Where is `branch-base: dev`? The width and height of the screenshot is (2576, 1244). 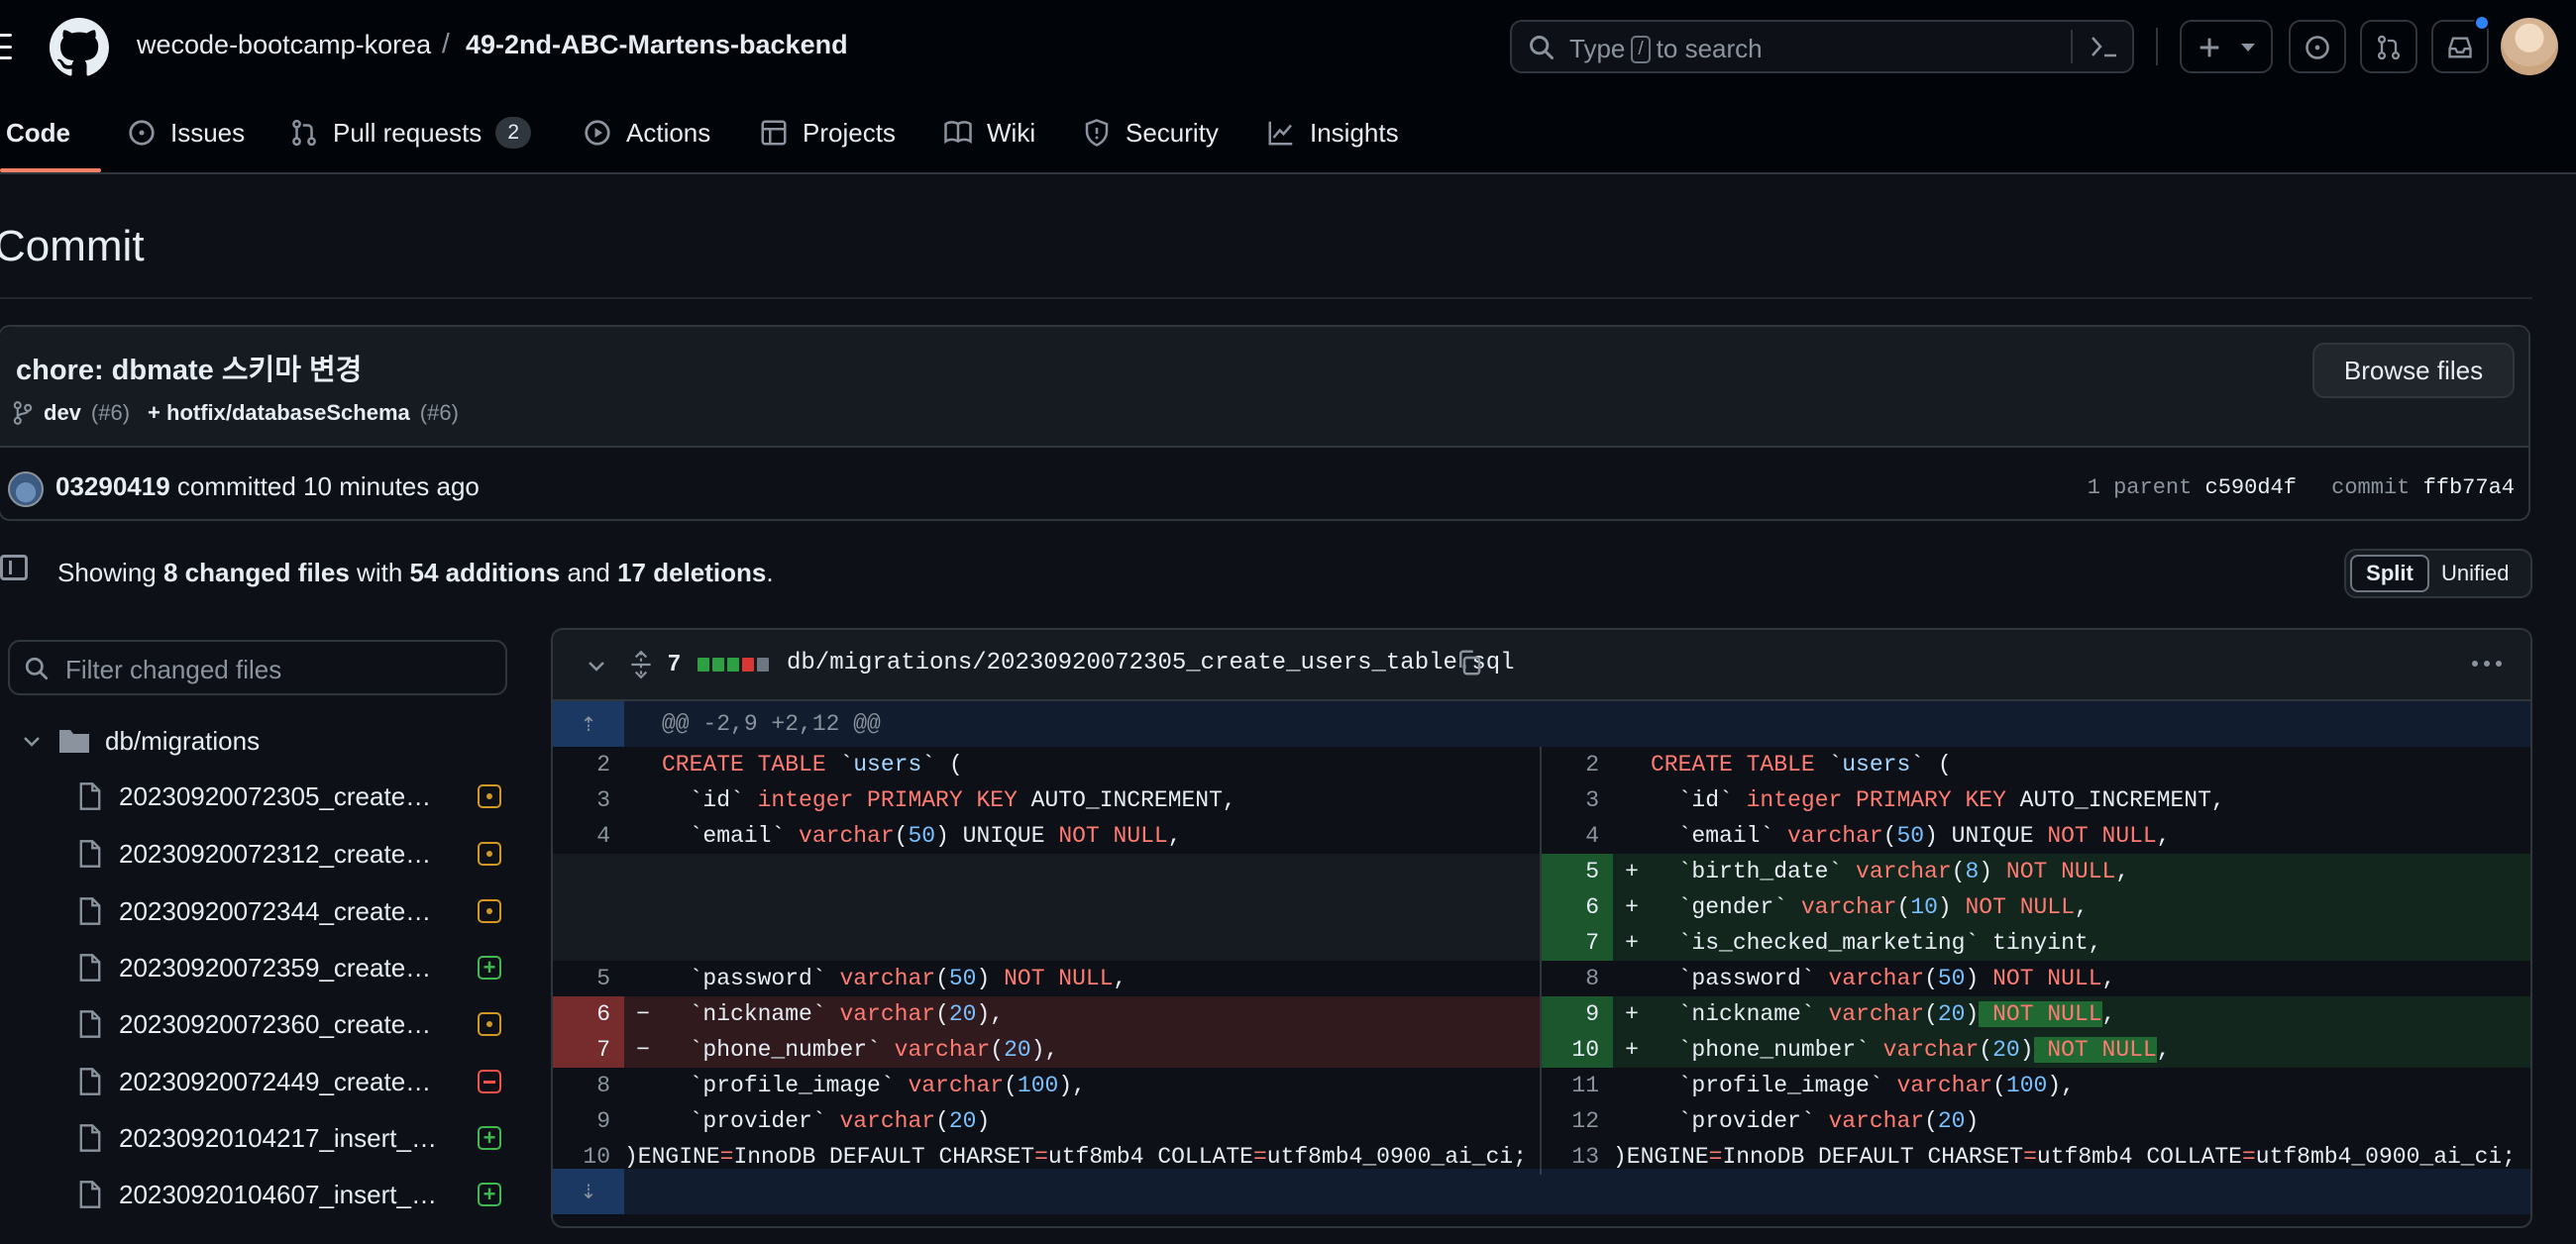 branch-base: dev is located at coordinates (62, 413).